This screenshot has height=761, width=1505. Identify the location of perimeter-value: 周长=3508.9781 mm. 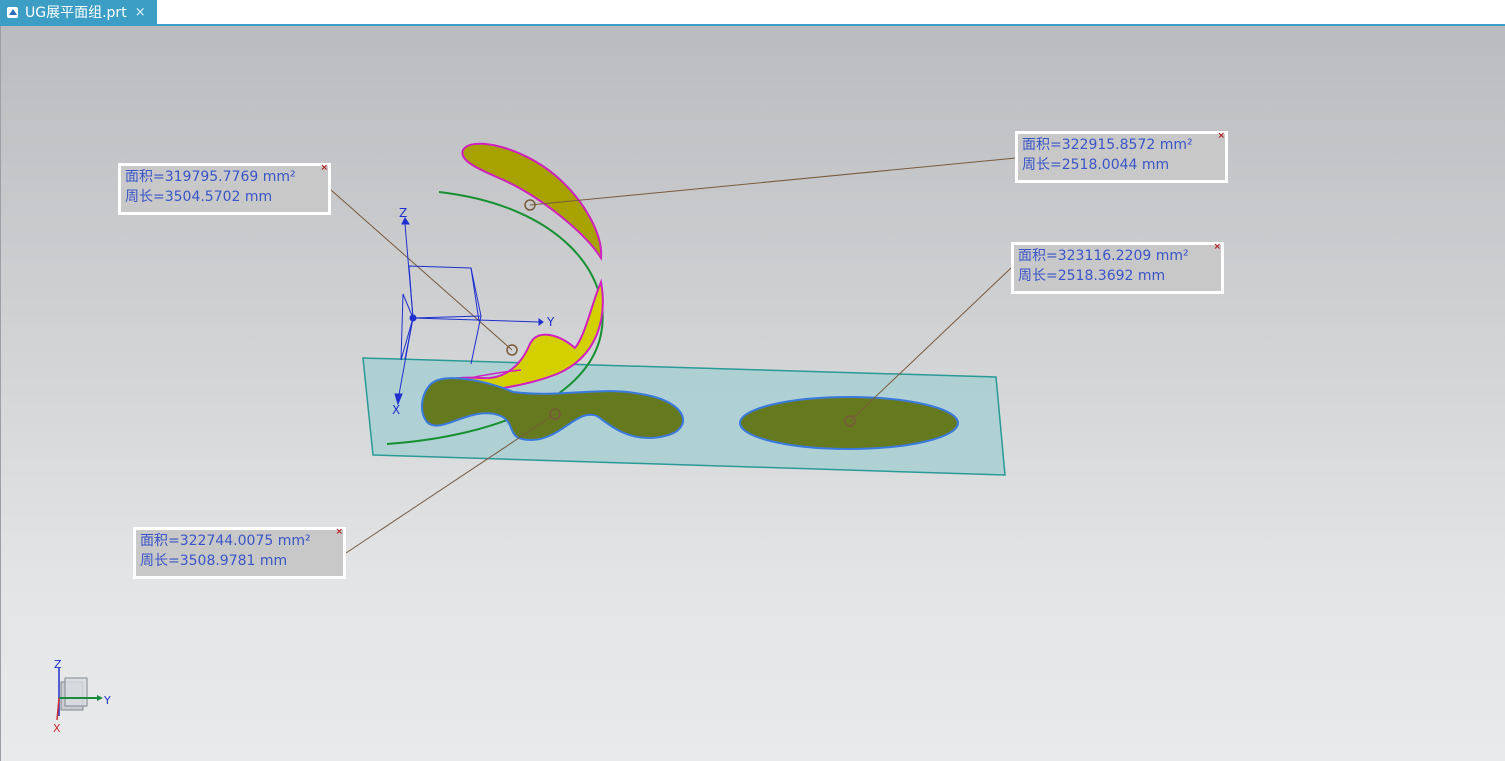
(214, 561).